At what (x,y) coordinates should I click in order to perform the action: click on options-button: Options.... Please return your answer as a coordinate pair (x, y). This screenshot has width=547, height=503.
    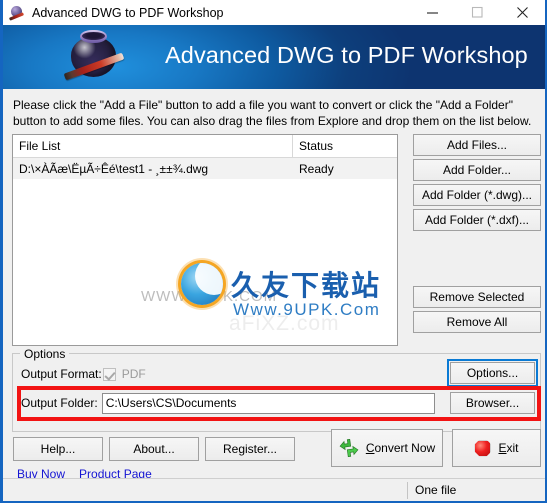
    Looking at the image, I should click on (492, 373).